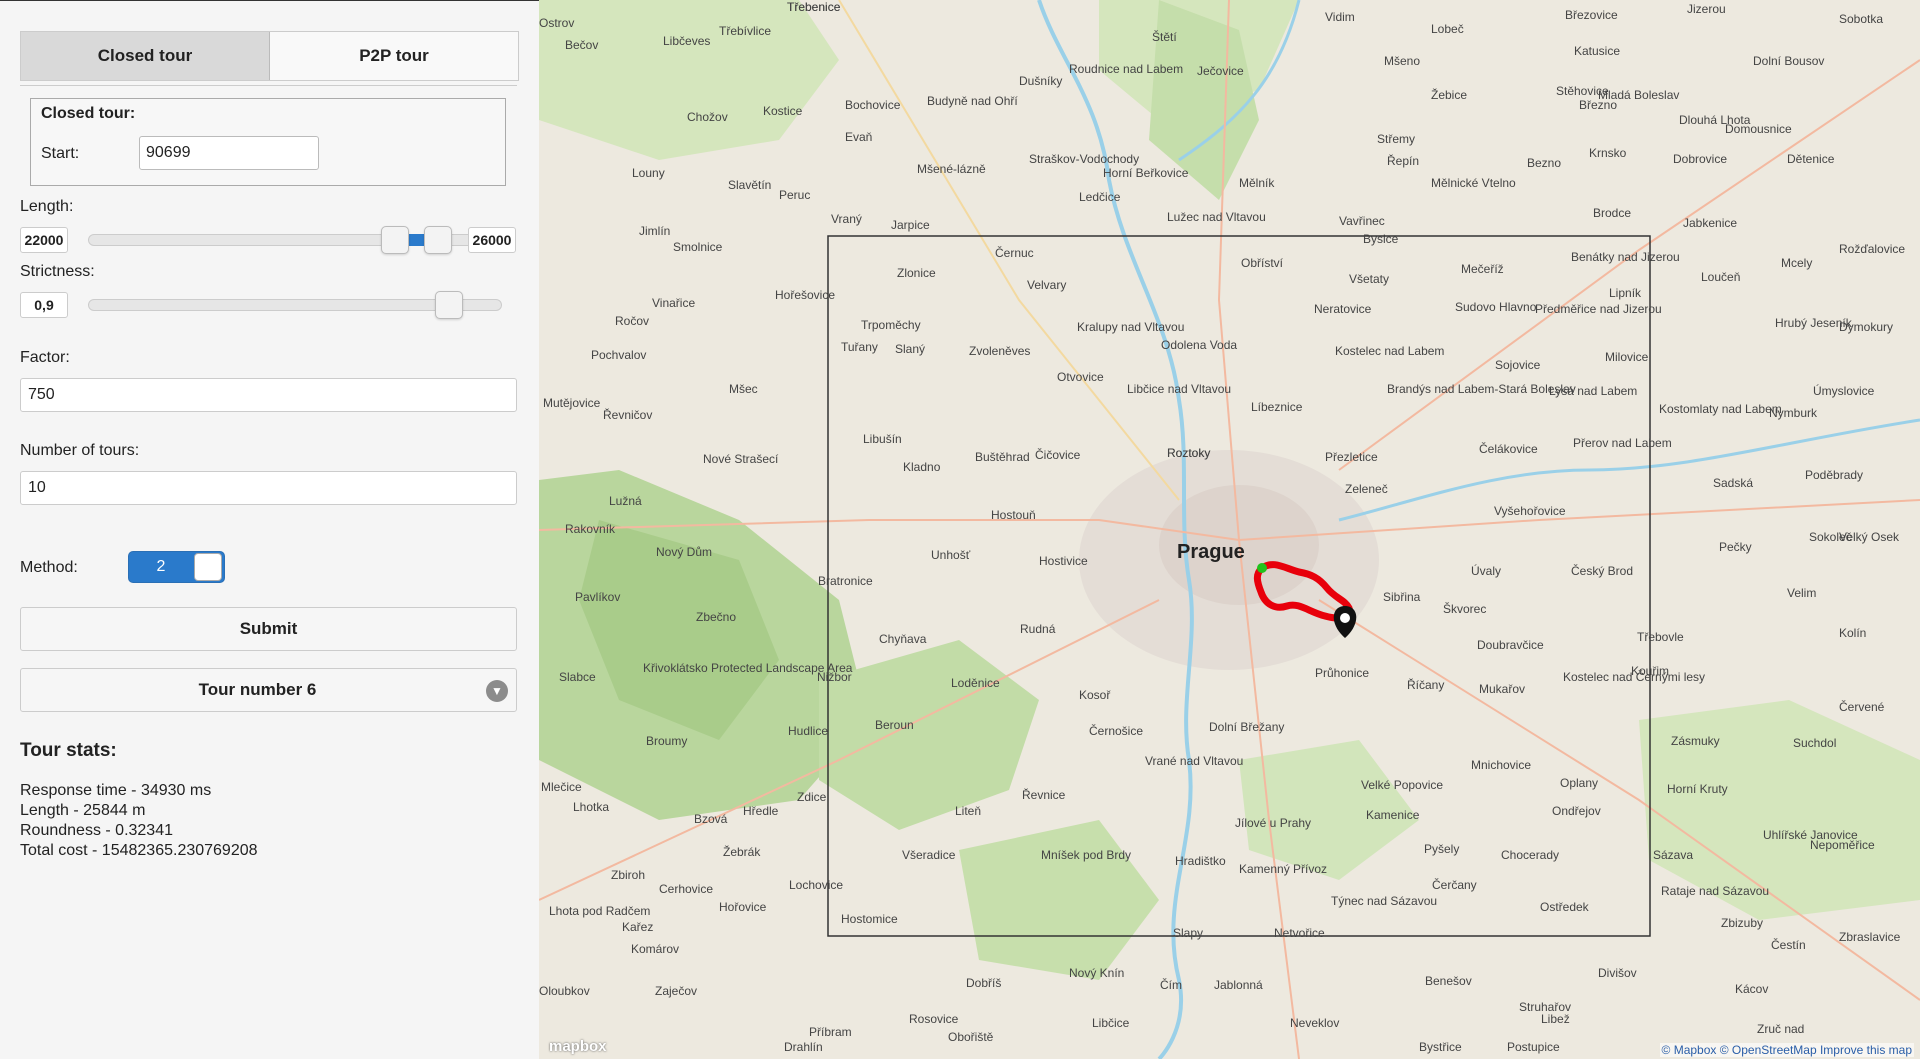  I want to click on length-slider-range, so click(416, 240).